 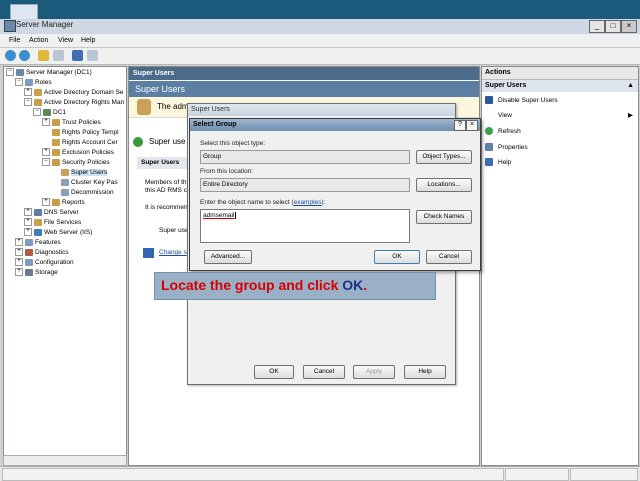 What do you see at coordinates (324, 372) in the screenshot?
I see `super-cancel-button: Cancel` at bounding box center [324, 372].